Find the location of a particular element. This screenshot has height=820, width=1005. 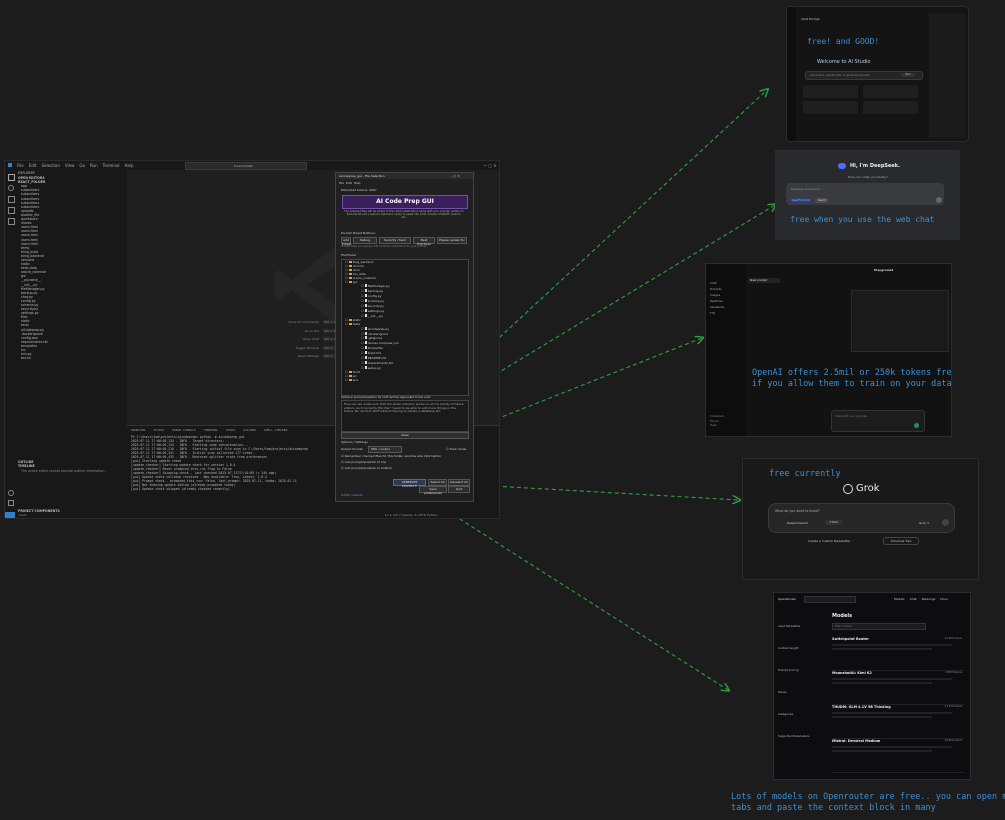

grok-send-icon is located at coordinates (945, 522).